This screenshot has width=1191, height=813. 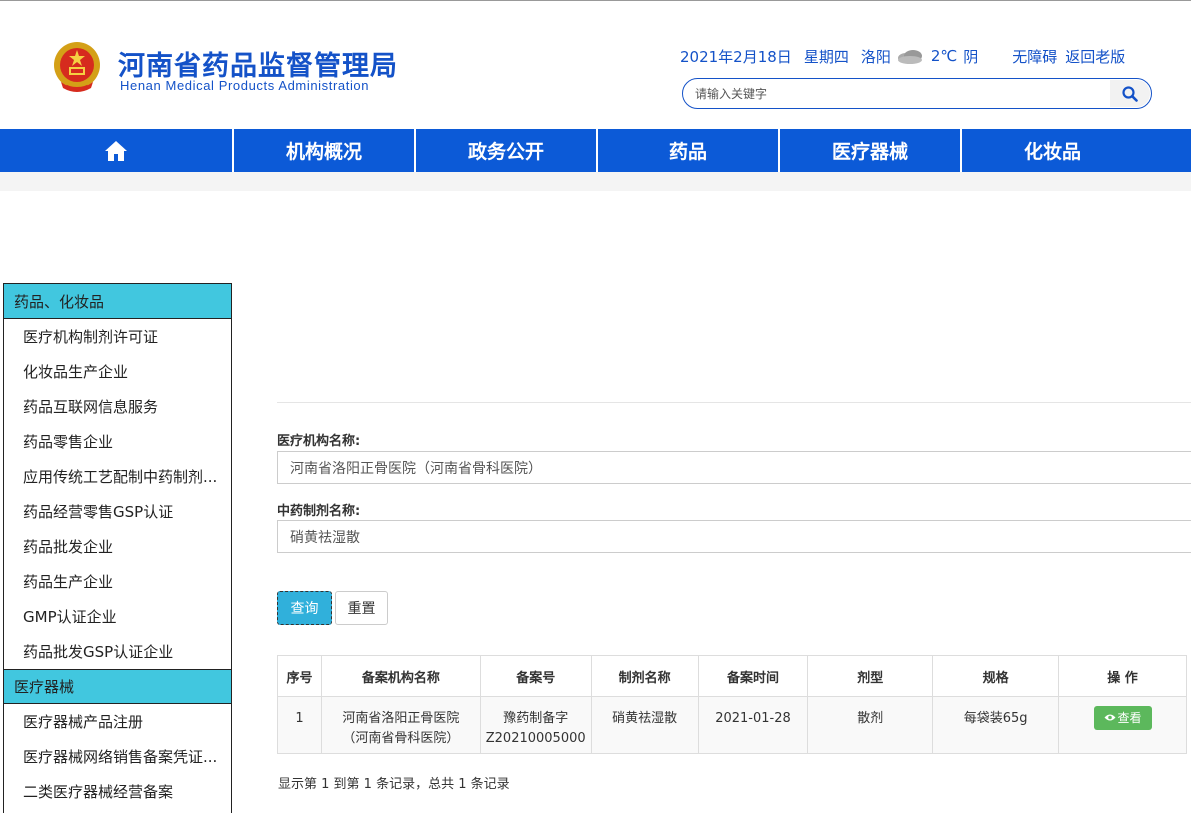 I want to click on sidebar-item: 二类医疗器械经营备案, so click(x=117, y=791).